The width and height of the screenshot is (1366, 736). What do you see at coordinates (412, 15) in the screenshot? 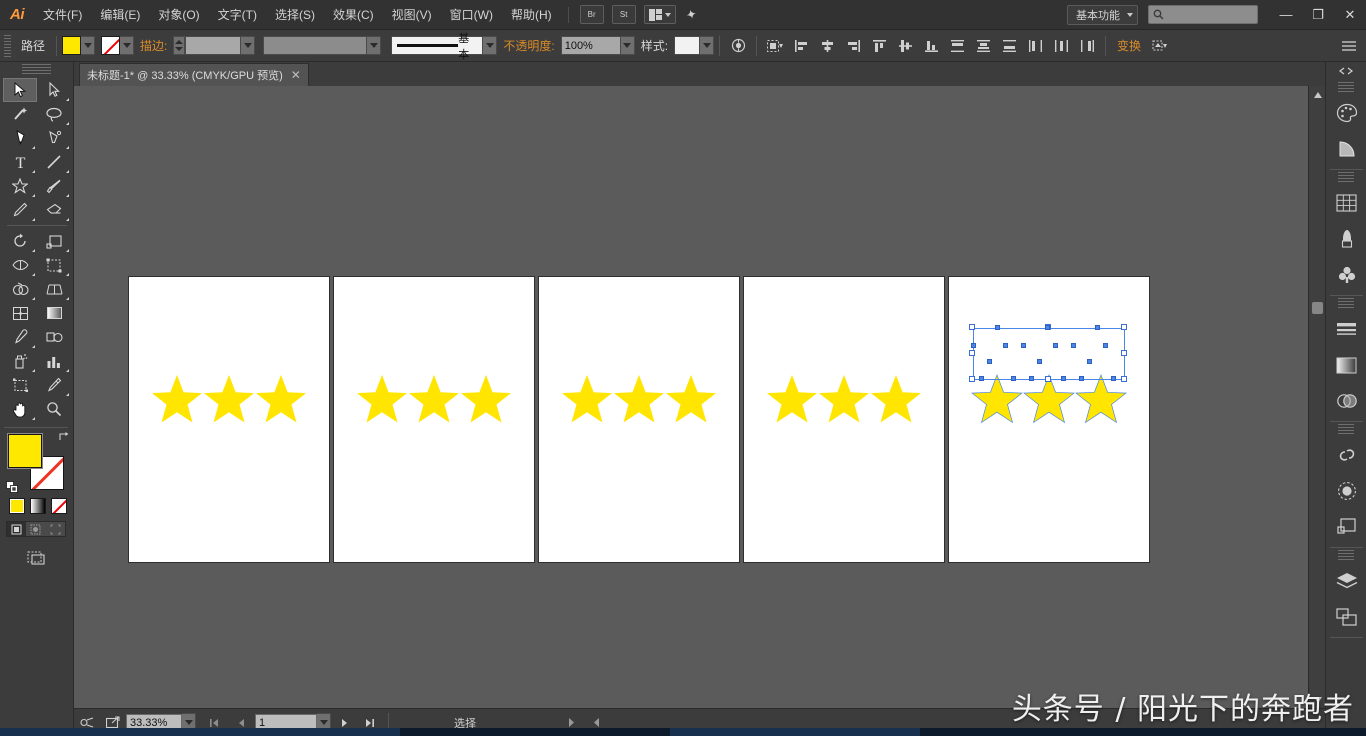
I see `menu-view: 视图(V)` at bounding box center [412, 15].